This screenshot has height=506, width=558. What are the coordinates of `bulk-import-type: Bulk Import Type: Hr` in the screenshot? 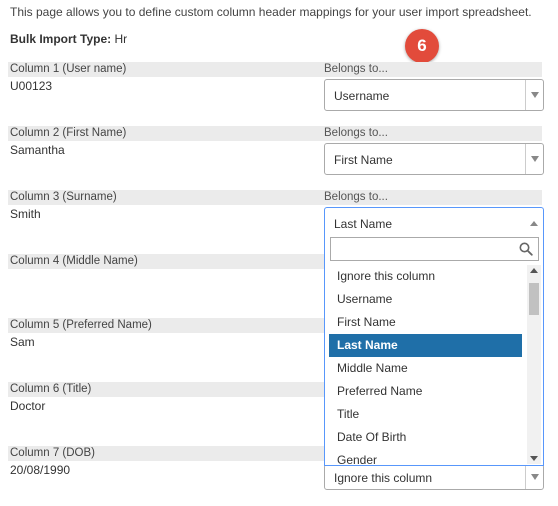 It's located at (68, 39).